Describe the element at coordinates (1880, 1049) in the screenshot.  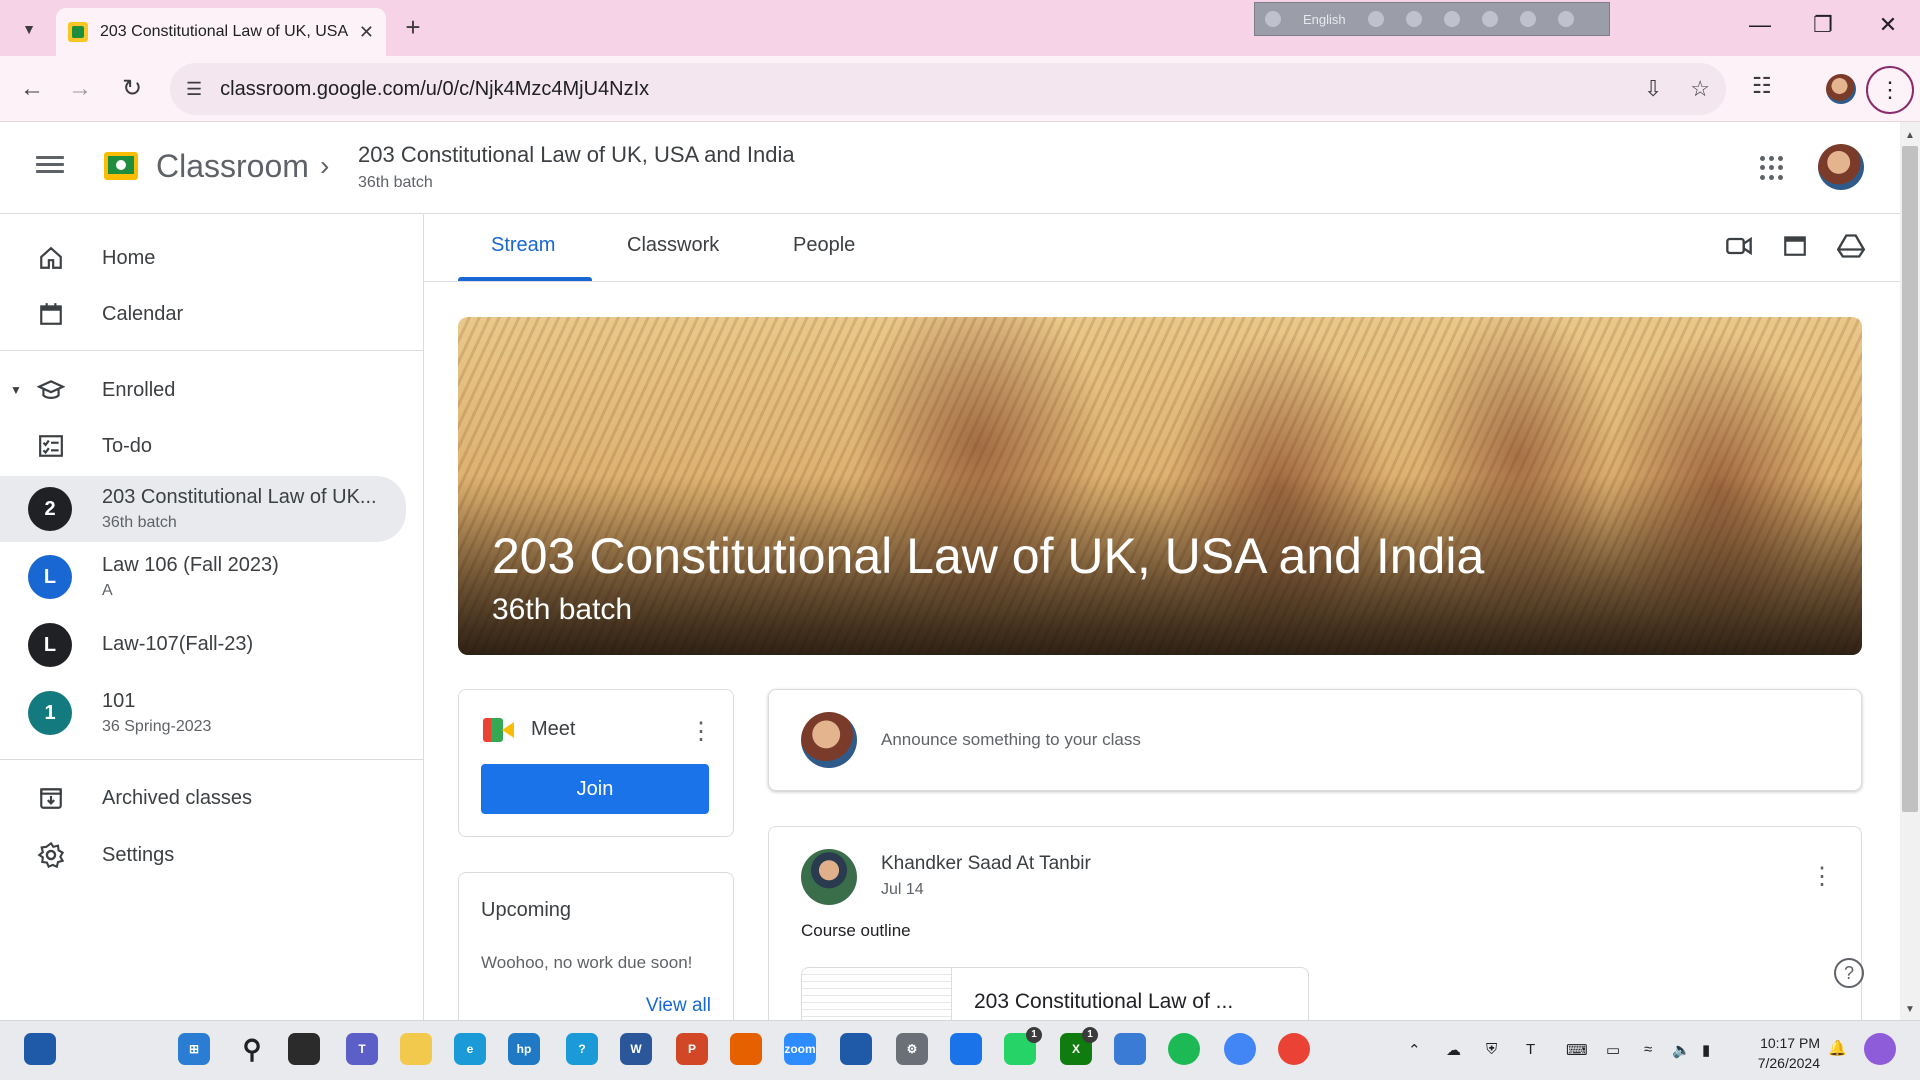
I see `copilot-icon` at that location.